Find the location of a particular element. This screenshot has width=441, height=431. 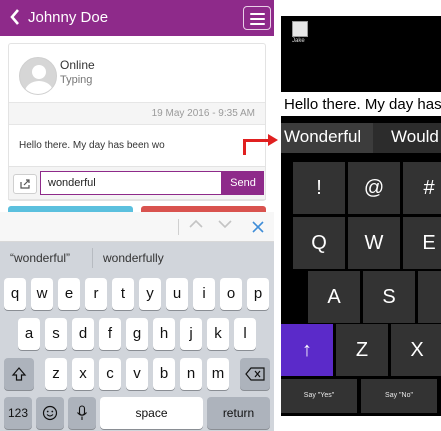

key: n is located at coordinates (191, 374).